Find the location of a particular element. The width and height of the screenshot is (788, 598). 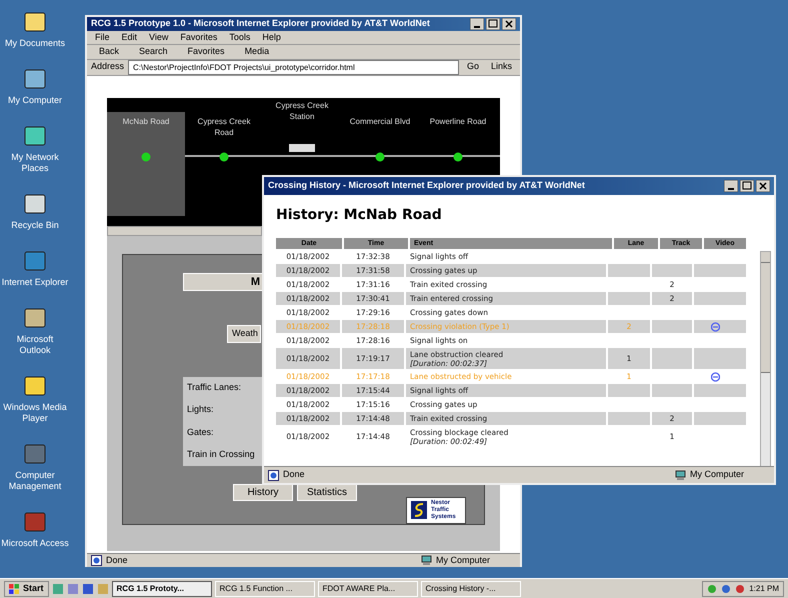

desktop-icon-label: My Network Places is located at coordinates (35, 163).